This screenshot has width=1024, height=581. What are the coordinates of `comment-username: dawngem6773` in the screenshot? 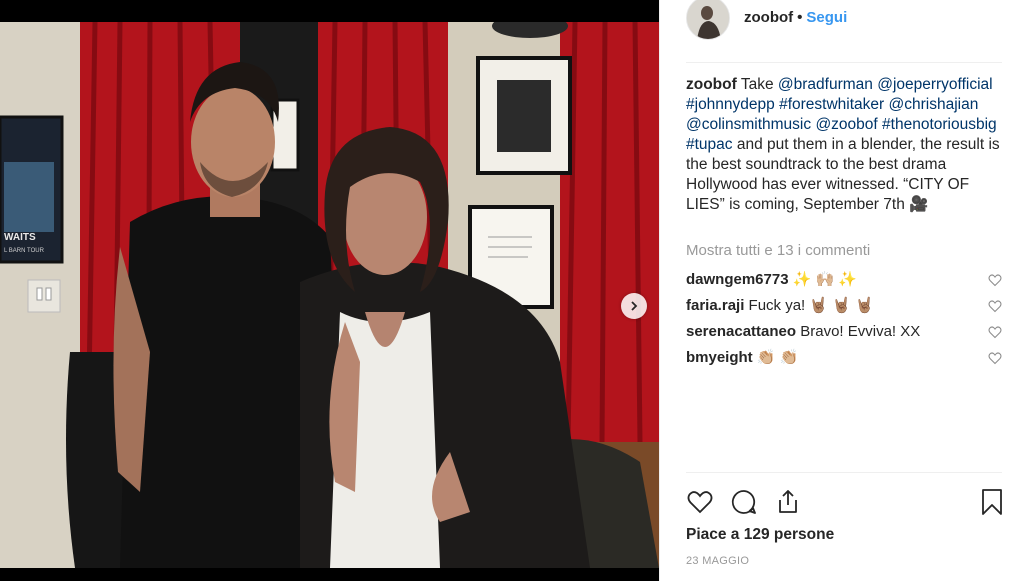 It's located at (737, 279).